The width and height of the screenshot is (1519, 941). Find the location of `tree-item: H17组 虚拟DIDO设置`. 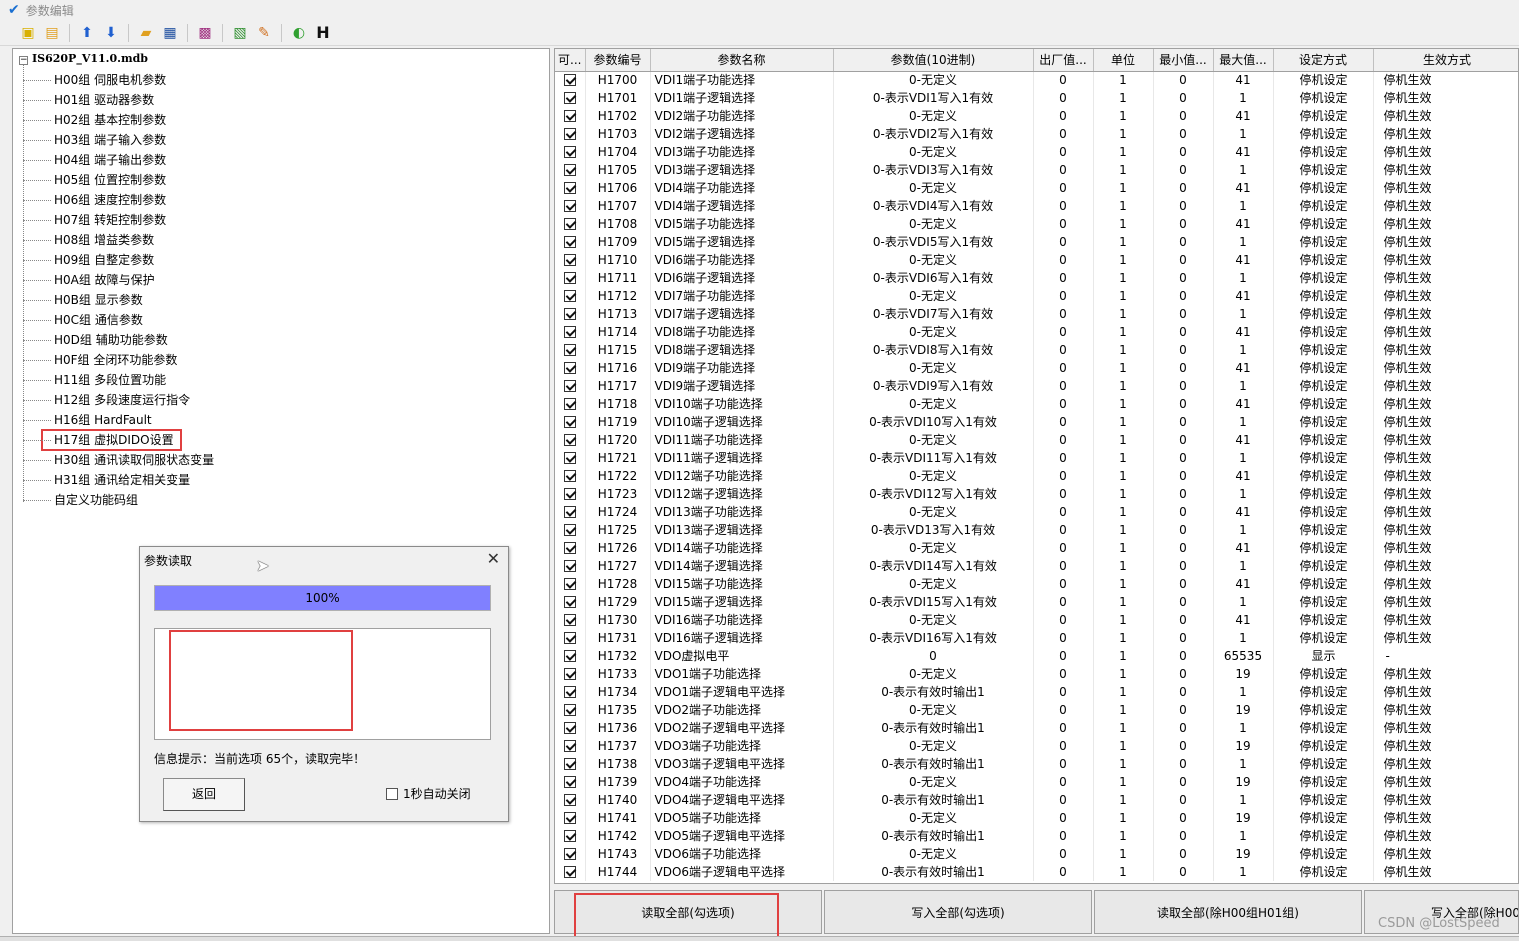

tree-item: H17组 虚拟DIDO设置 is located at coordinates (102, 440).